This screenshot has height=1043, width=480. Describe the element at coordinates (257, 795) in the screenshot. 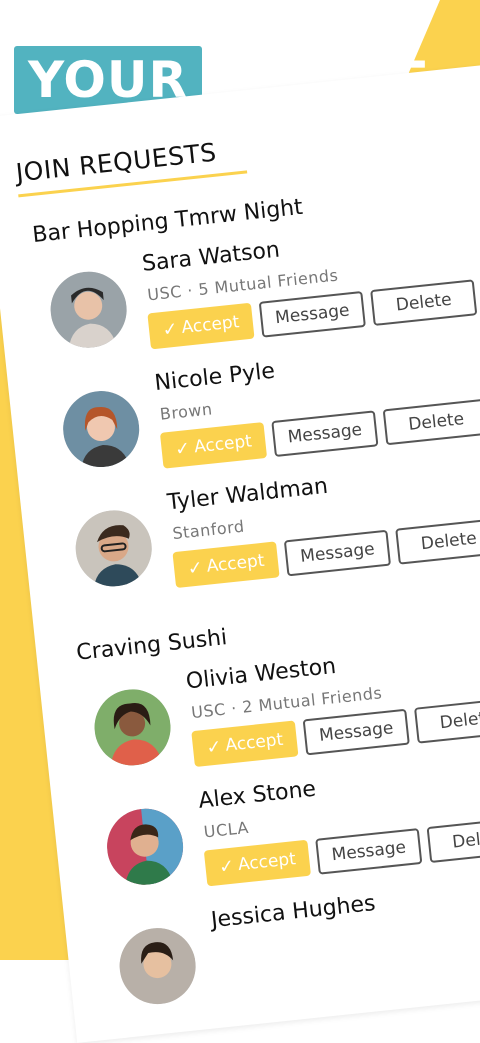

I see `person-name: Alex Stone` at that location.